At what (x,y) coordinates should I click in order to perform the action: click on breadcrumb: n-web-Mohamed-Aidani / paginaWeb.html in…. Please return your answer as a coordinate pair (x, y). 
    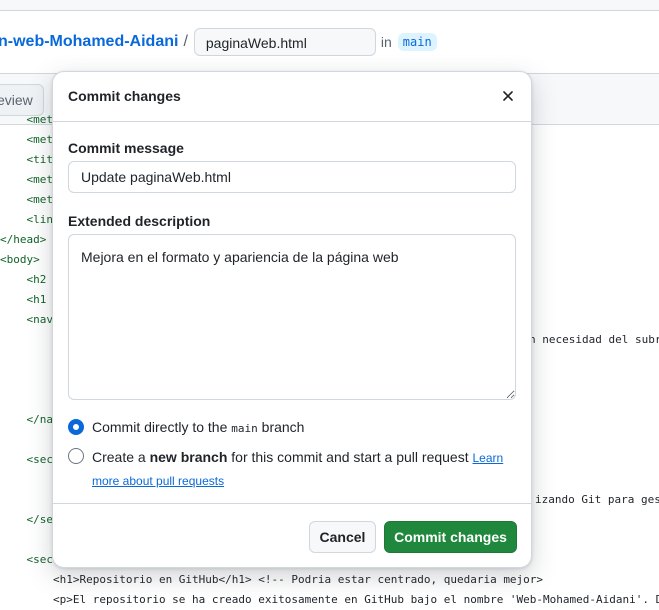
    Looking at the image, I should click on (218, 42).